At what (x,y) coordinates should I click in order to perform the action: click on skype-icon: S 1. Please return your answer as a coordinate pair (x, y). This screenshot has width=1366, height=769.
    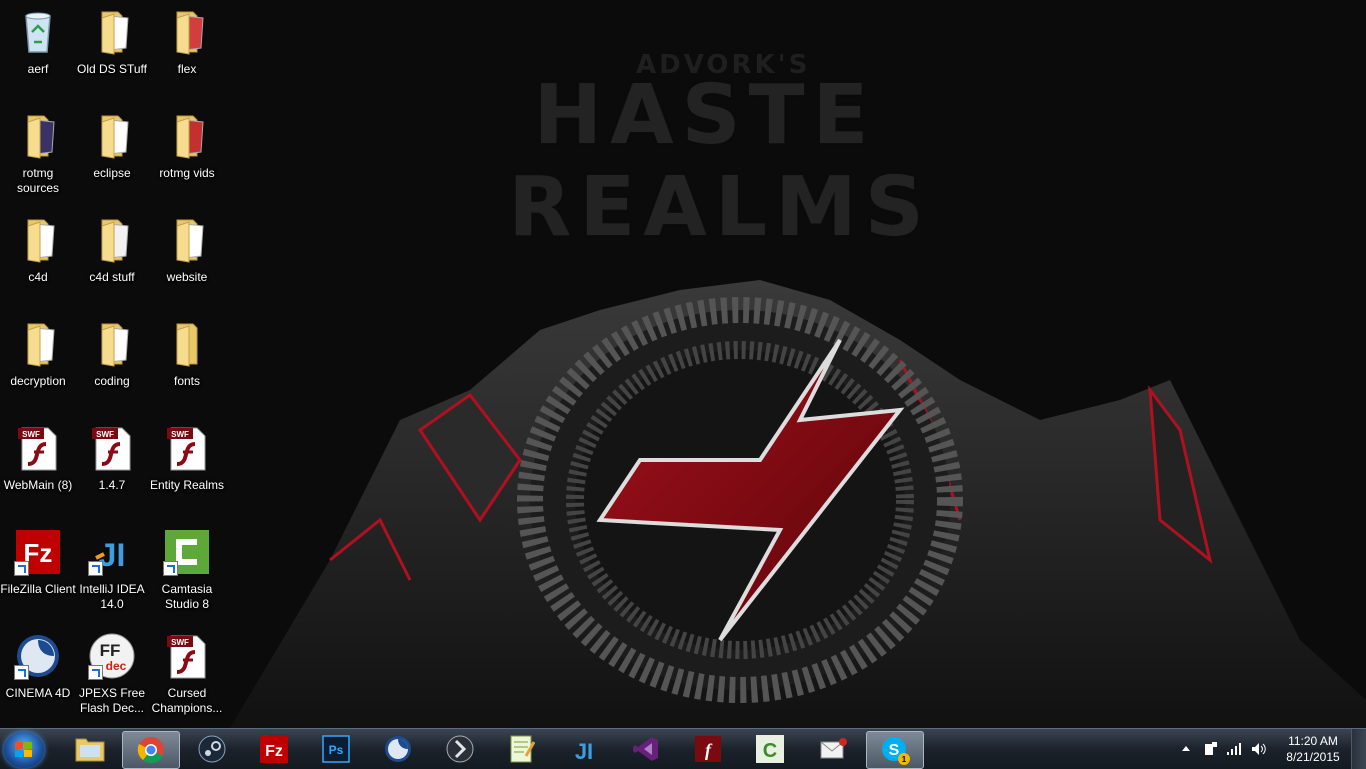
    Looking at the image, I should click on (896, 751).